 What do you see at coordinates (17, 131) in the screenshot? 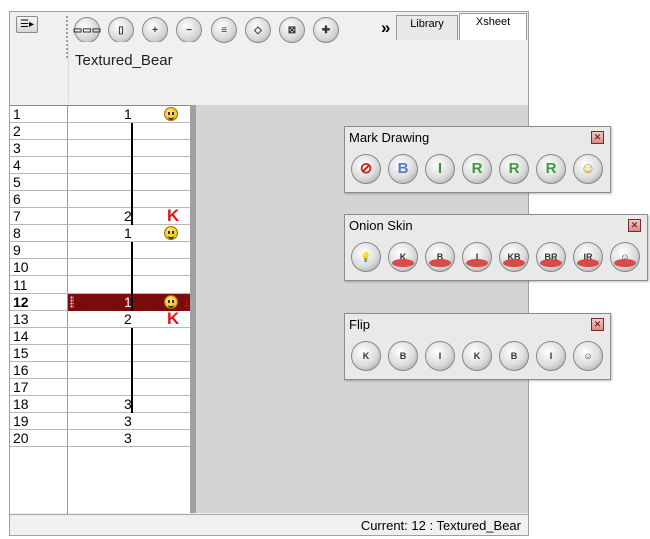
I see `frame-number: 2` at bounding box center [17, 131].